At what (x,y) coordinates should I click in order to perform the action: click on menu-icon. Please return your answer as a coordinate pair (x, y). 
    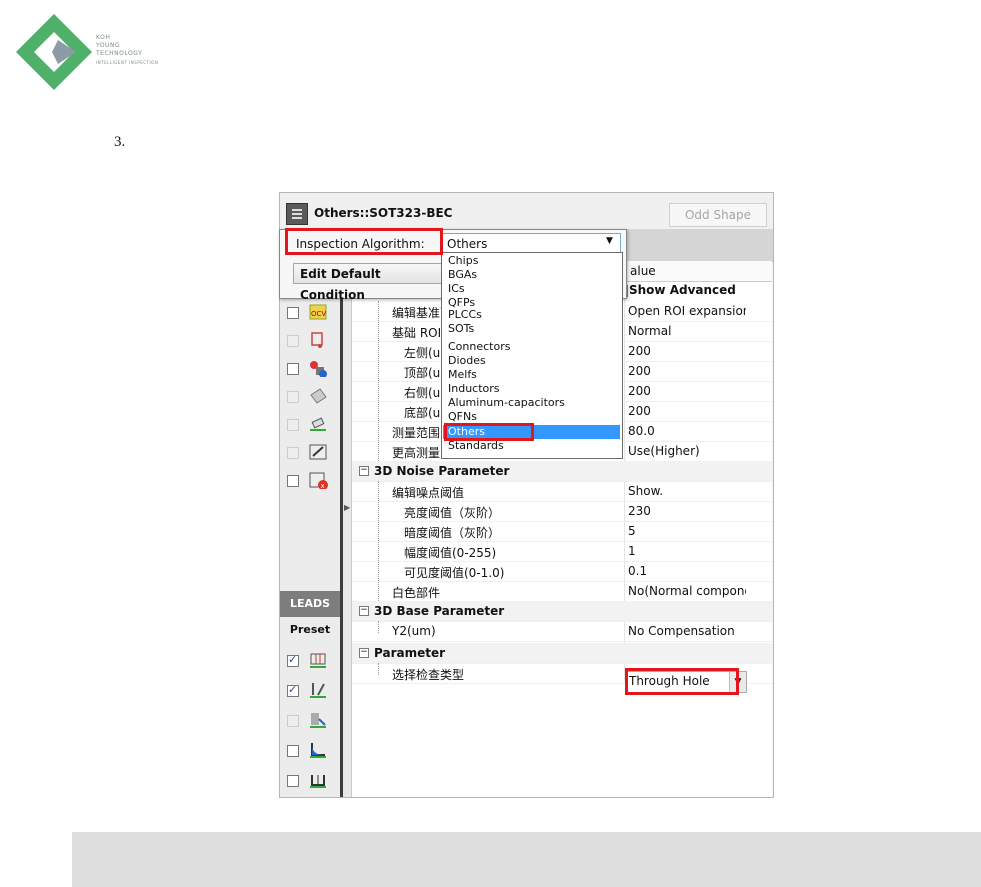
    Looking at the image, I should click on (297, 214).